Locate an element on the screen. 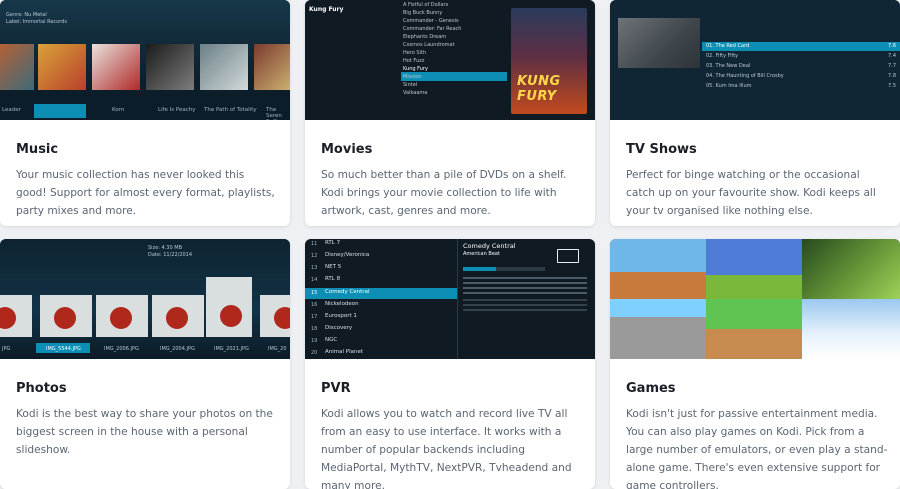 The width and height of the screenshot is (900, 489). selected-strip-item is located at coordinates (60, 111).